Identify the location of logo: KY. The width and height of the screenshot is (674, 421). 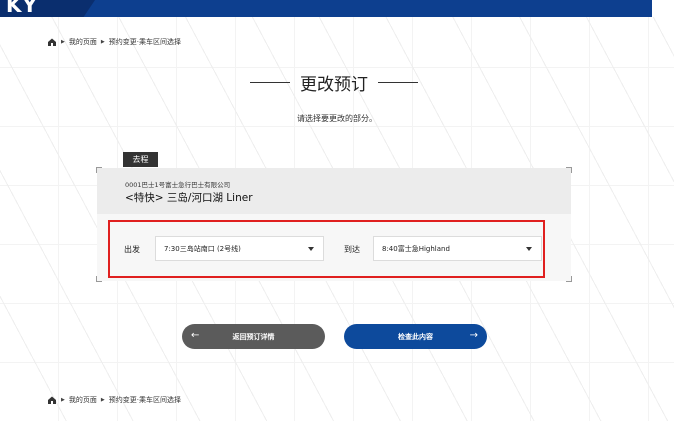
(22, 8).